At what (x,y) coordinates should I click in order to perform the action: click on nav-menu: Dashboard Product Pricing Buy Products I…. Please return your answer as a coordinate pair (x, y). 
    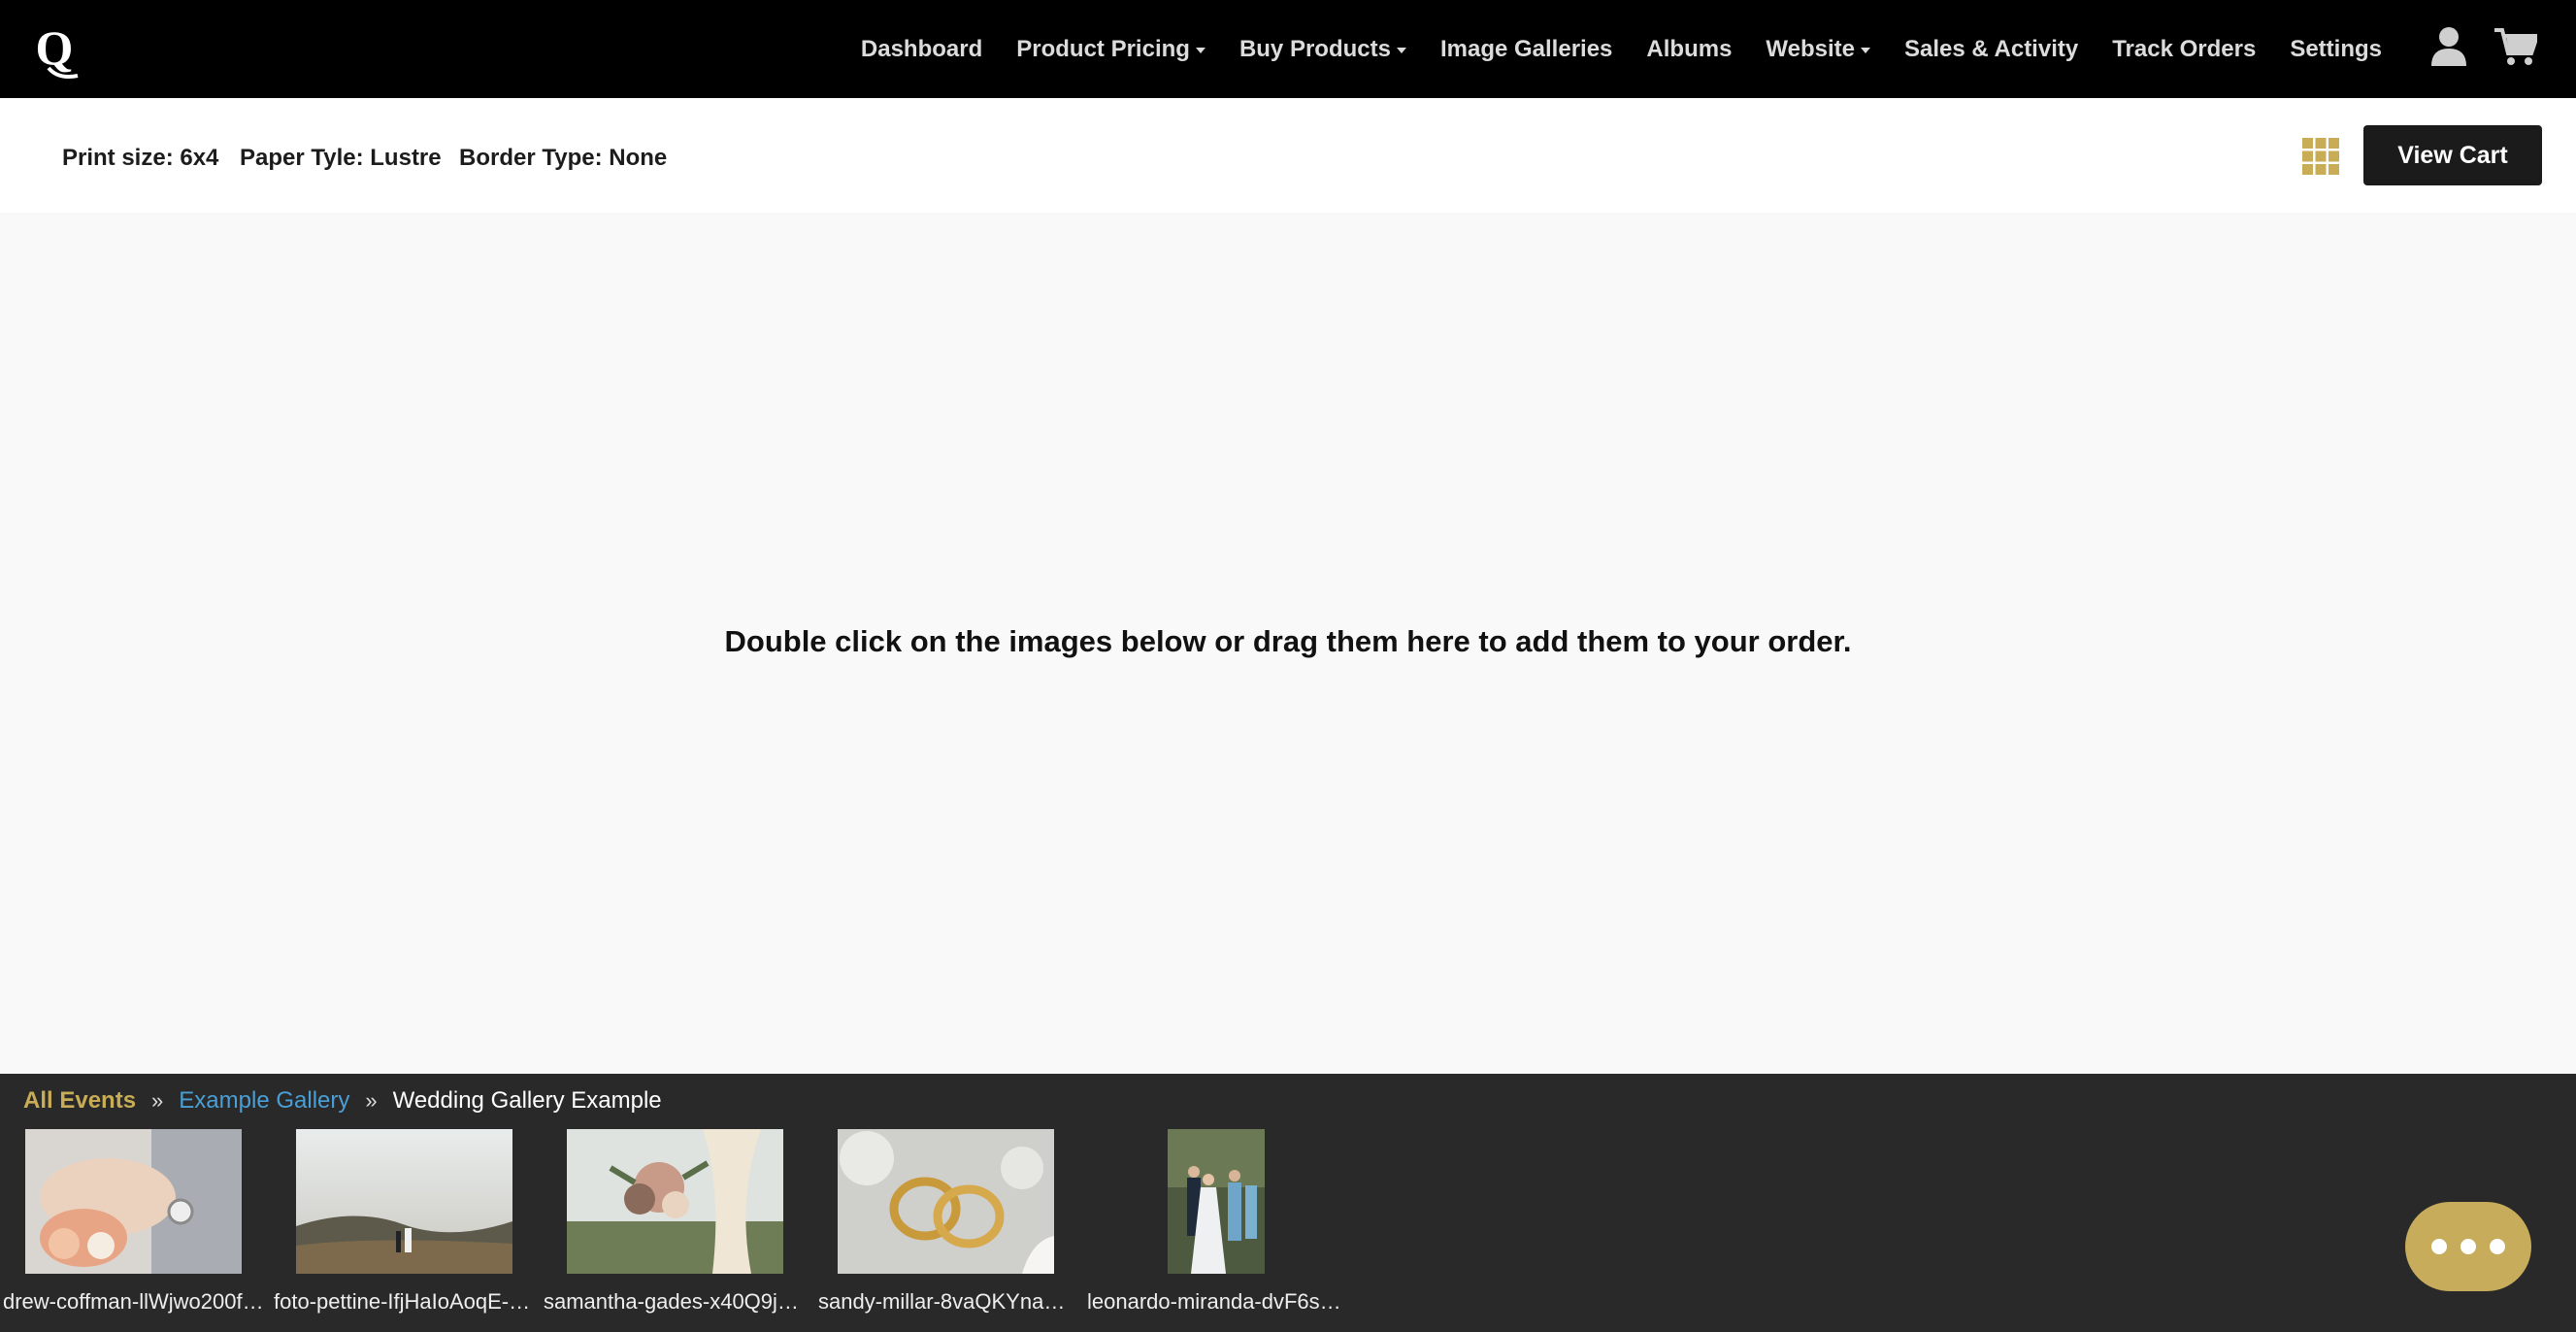
    Looking at the image, I should click on (1604, 49).